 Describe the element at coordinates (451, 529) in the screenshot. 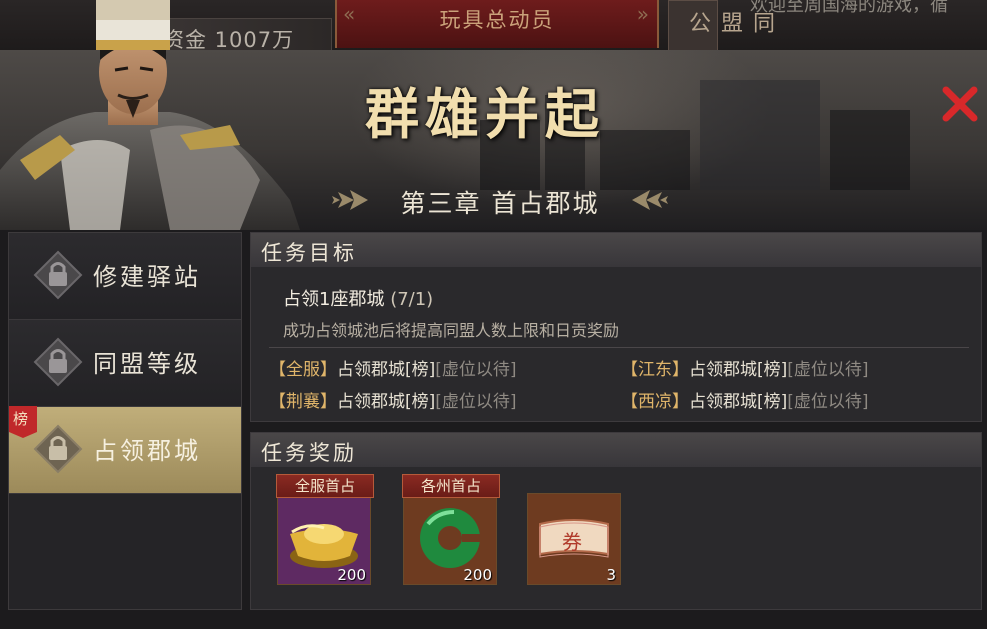

I see `reward-item-jade: 各州首占 200` at that location.